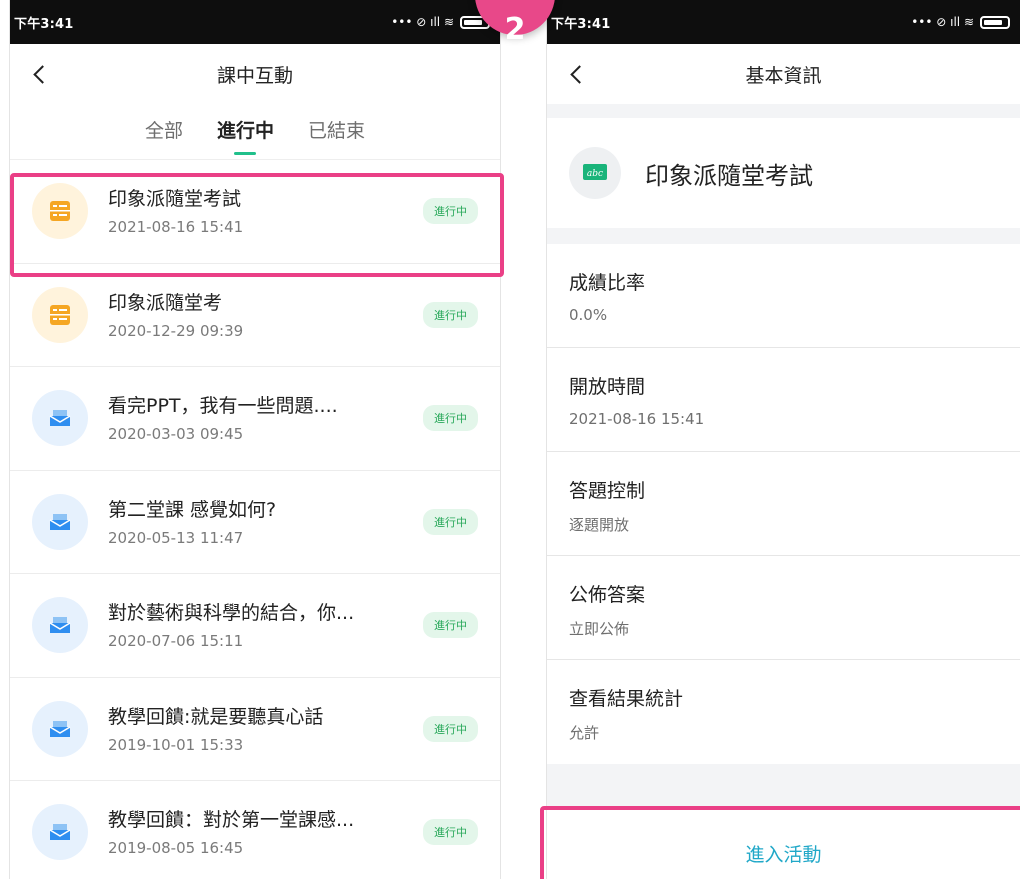 The height and width of the screenshot is (879, 1020). I want to click on list-item: 教學回饋:就是要聽真心話 2019-10-01 15:33 進行中, so click(255, 729).